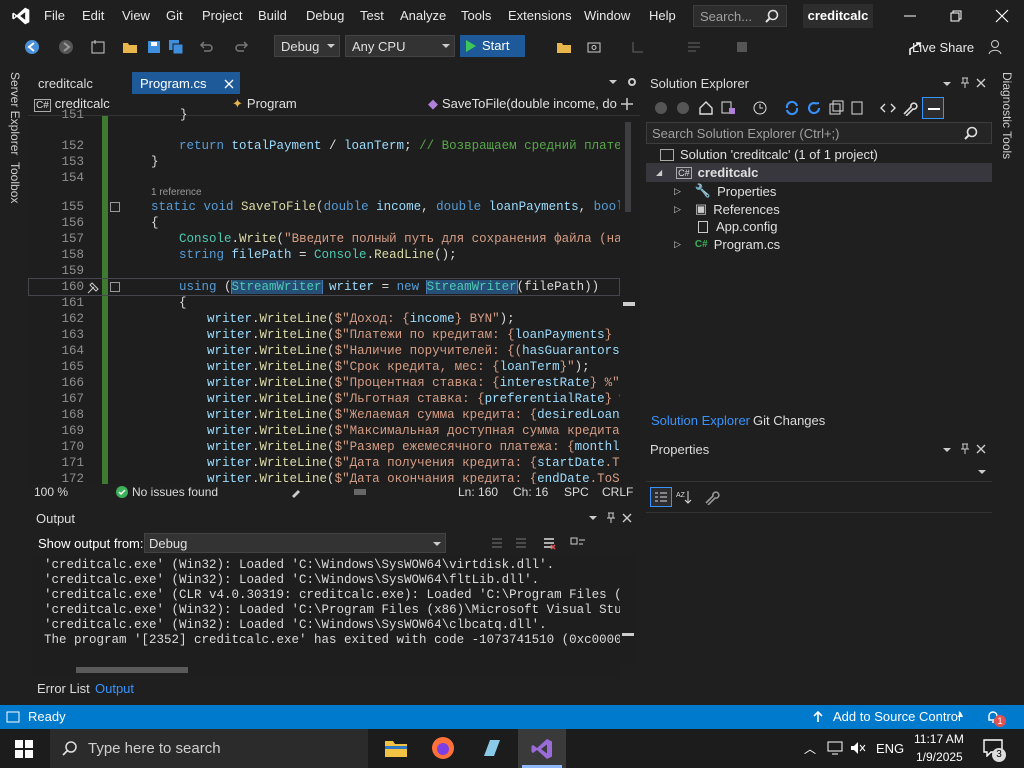 This screenshot has height=768, width=1024. What do you see at coordinates (396, 748) in the screenshot?
I see `file-explorer-icon` at bounding box center [396, 748].